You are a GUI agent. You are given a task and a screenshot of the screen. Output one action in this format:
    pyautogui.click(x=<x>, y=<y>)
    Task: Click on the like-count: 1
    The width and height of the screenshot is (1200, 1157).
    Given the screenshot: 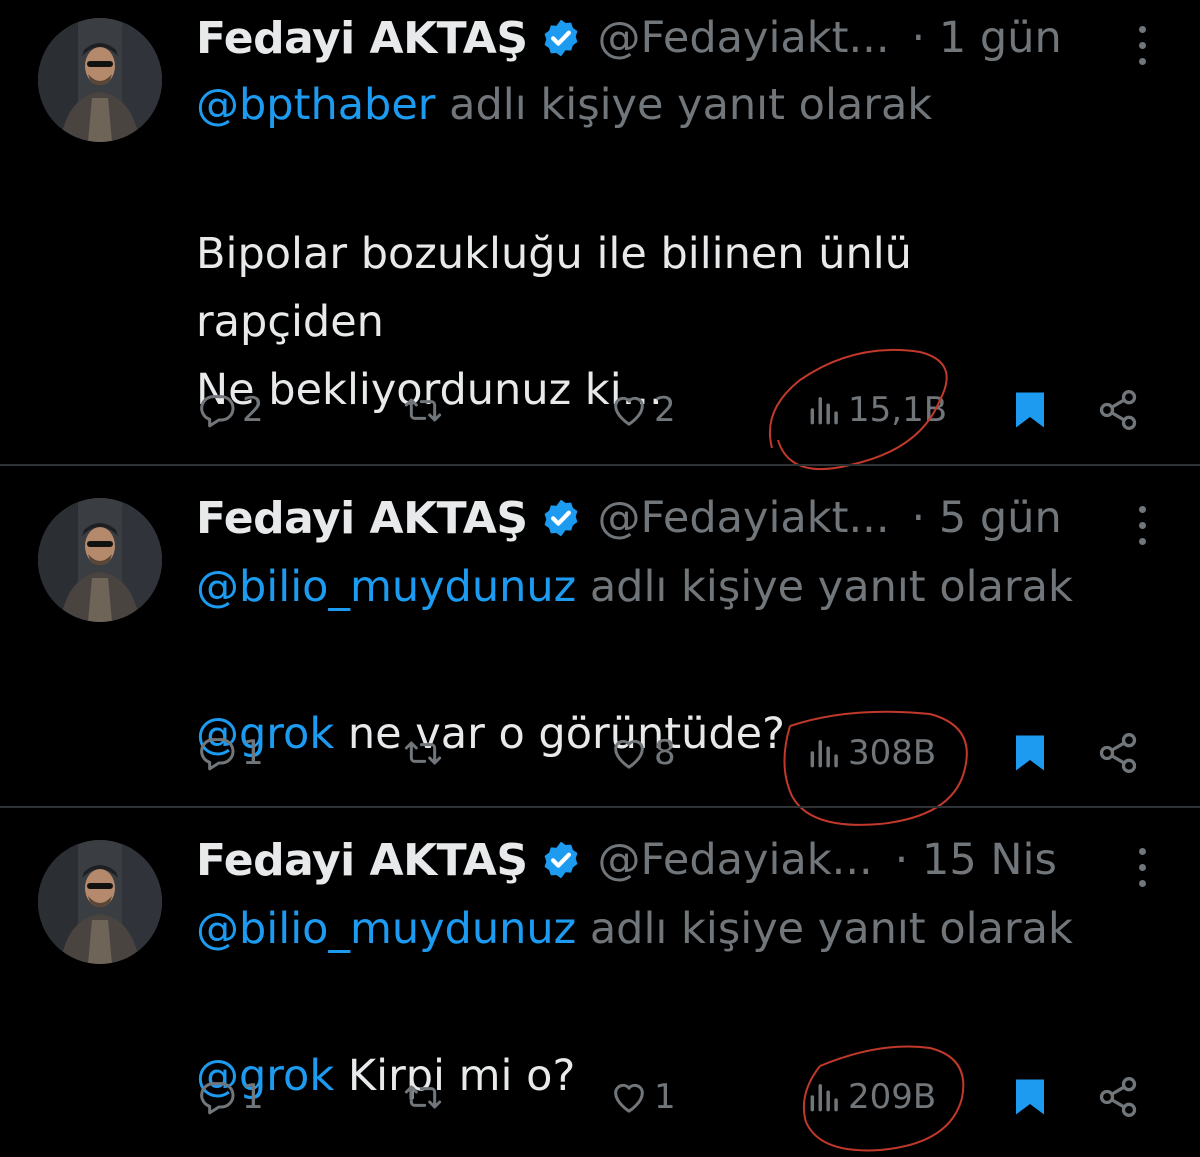 What is the action you would take?
    pyautogui.click(x=665, y=1097)
    